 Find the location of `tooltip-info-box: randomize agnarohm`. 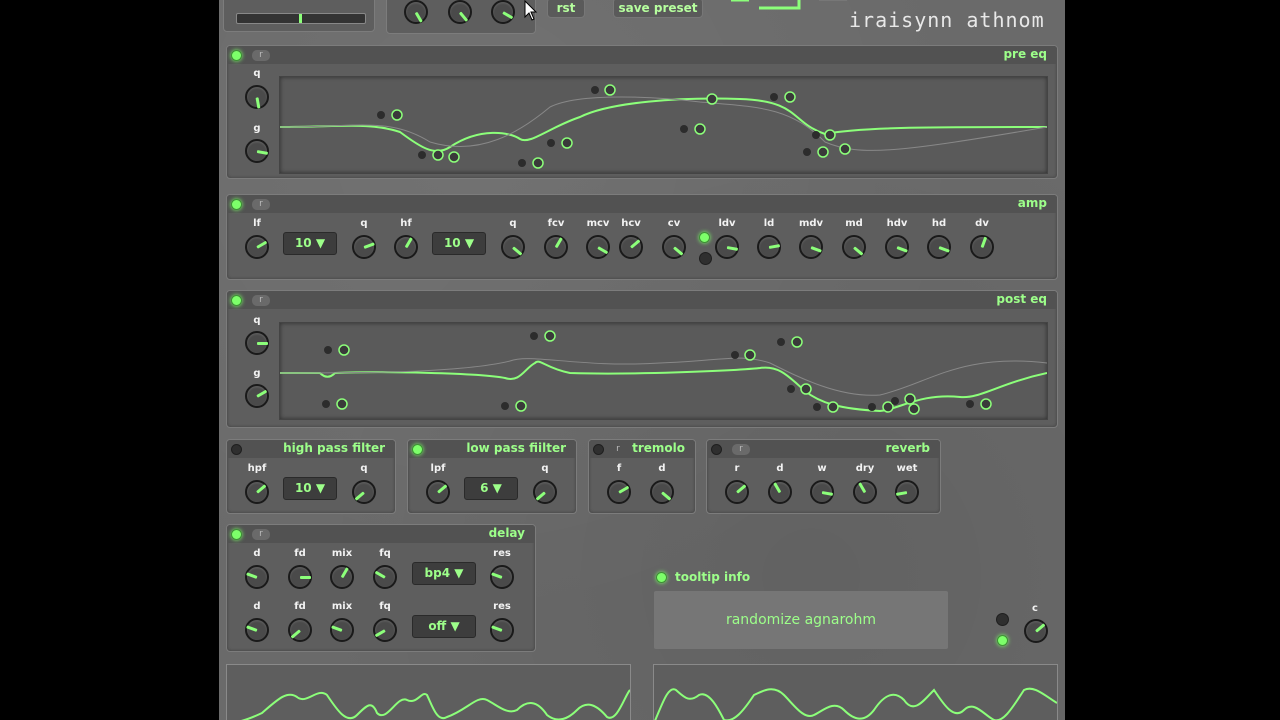

tooltip-info-box: randomize agnarohm is located at coordinates (801, 620).